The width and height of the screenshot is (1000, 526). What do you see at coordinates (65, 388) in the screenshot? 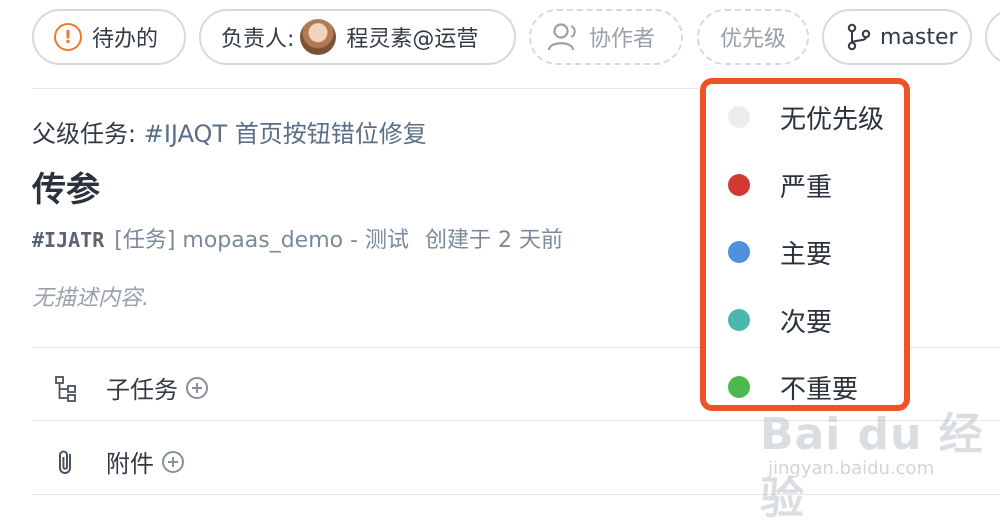
I see `subtask-tree-icon` at bounding box center [65, 388].